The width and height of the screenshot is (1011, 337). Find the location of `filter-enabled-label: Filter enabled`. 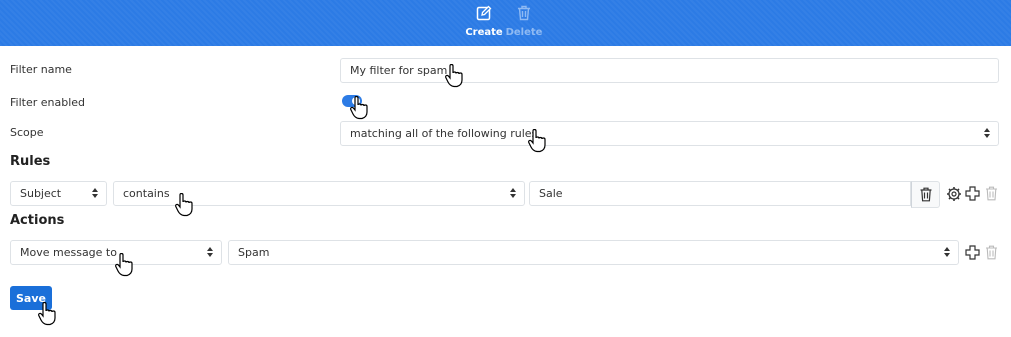

filter-enabled-label: Filter enabled is located at coordinates (48, 102).